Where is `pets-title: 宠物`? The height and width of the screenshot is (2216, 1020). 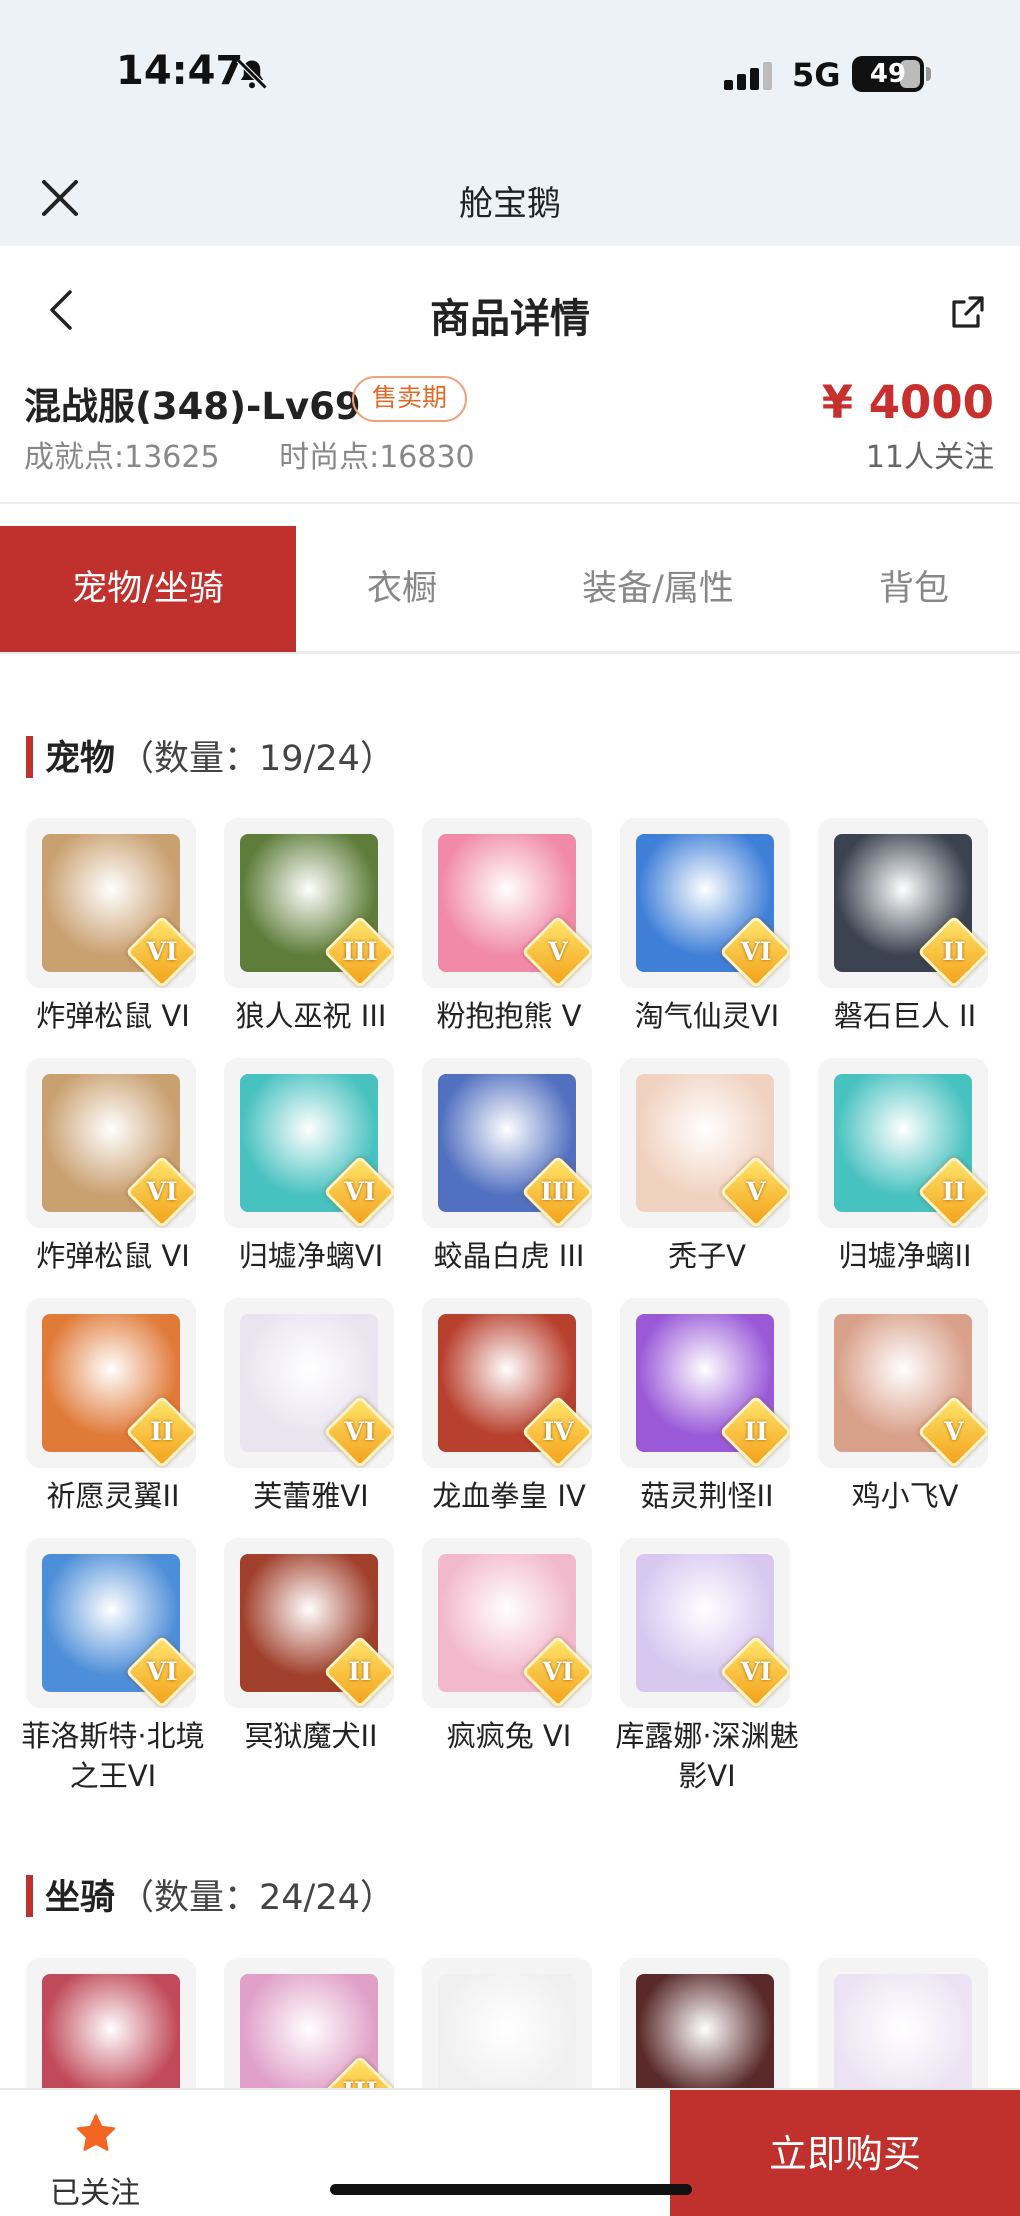 pets-title: 宠物 is located at coordinates (80, 759).